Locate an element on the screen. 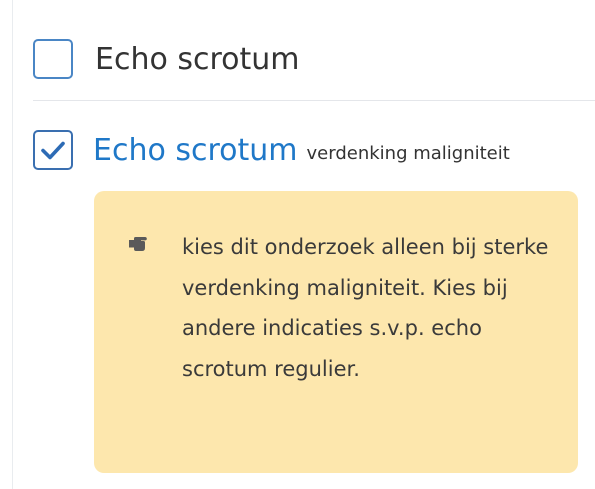  pointing-hand-icon is located at coordinates (138, 244).